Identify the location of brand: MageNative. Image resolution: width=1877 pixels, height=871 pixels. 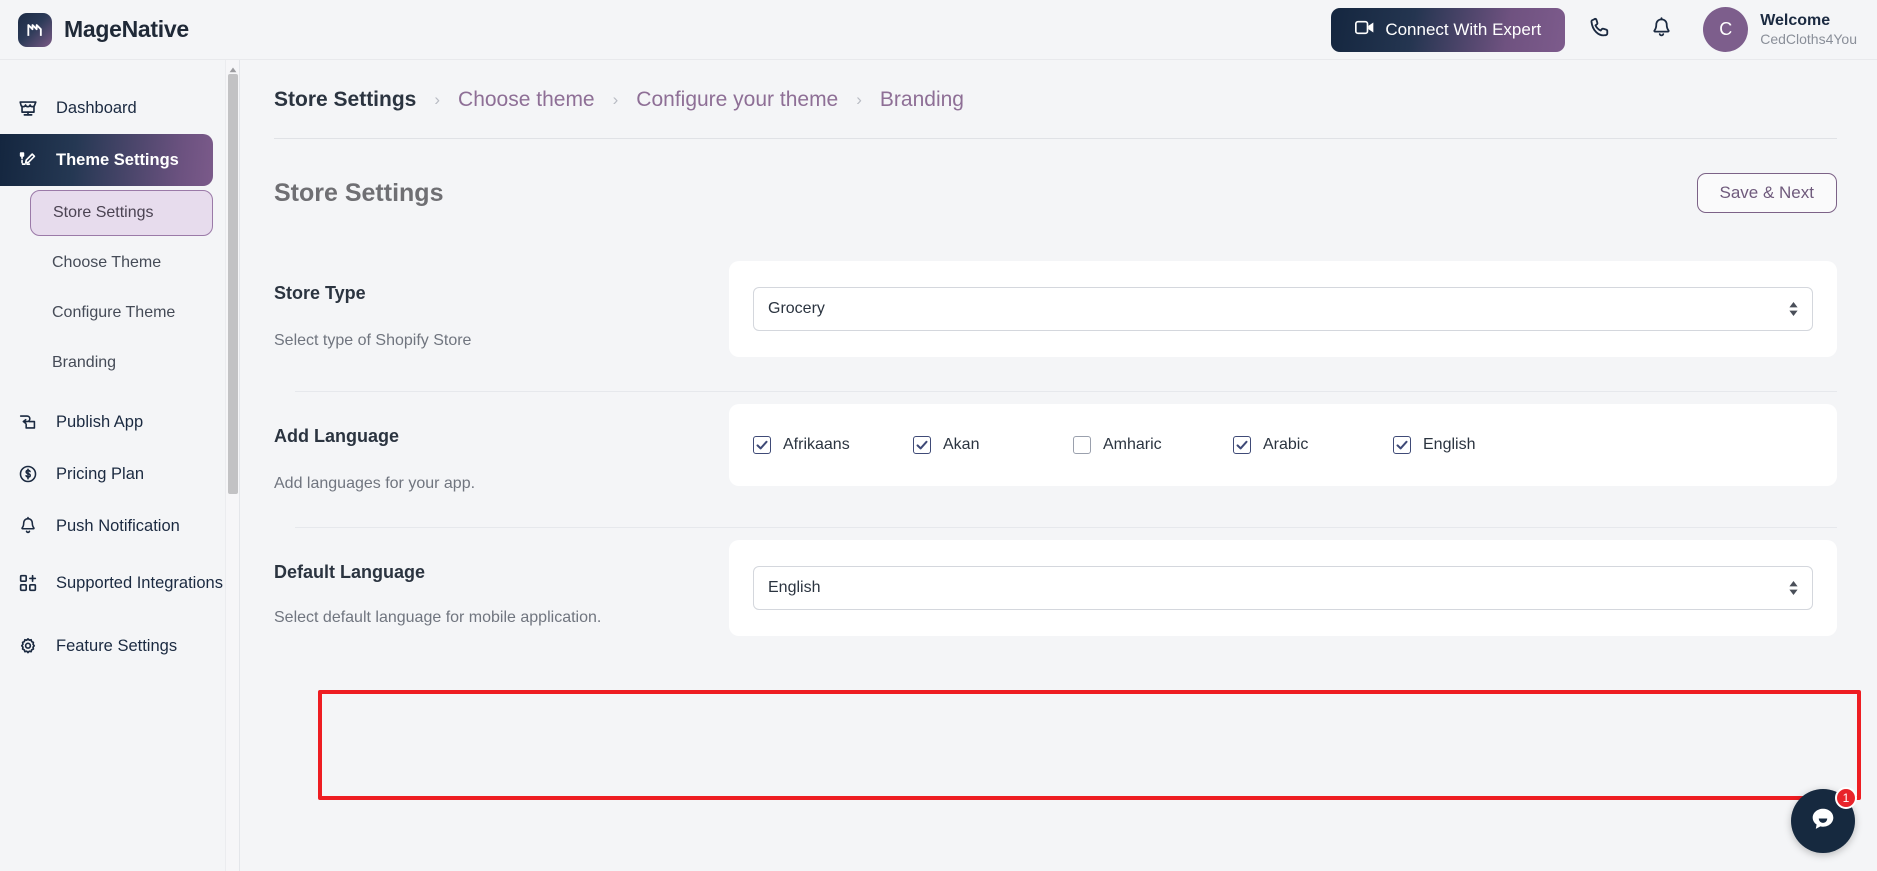
(94, 29).